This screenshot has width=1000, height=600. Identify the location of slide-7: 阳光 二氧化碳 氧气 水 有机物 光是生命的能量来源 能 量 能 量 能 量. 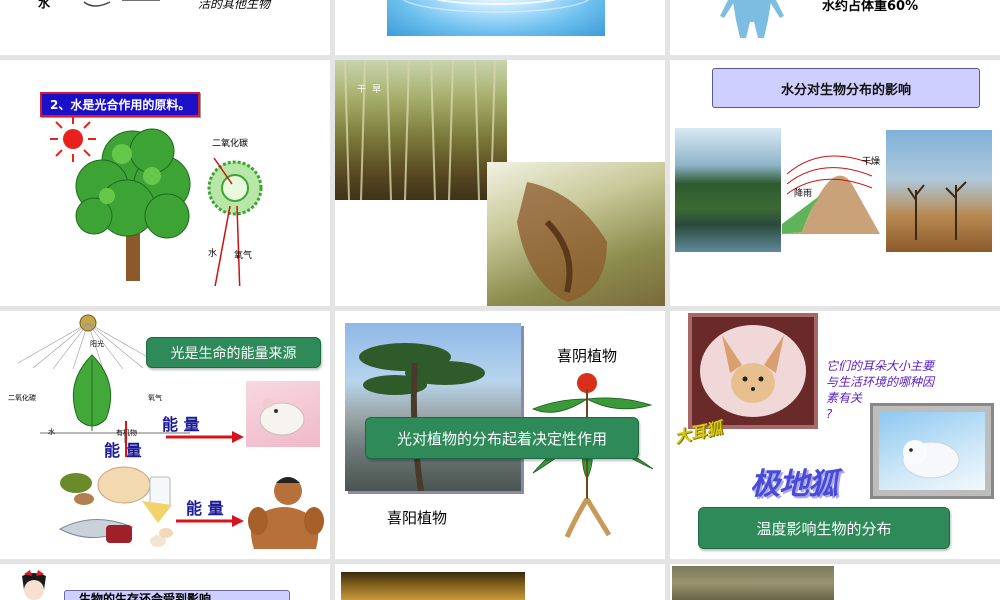
(165, 435).